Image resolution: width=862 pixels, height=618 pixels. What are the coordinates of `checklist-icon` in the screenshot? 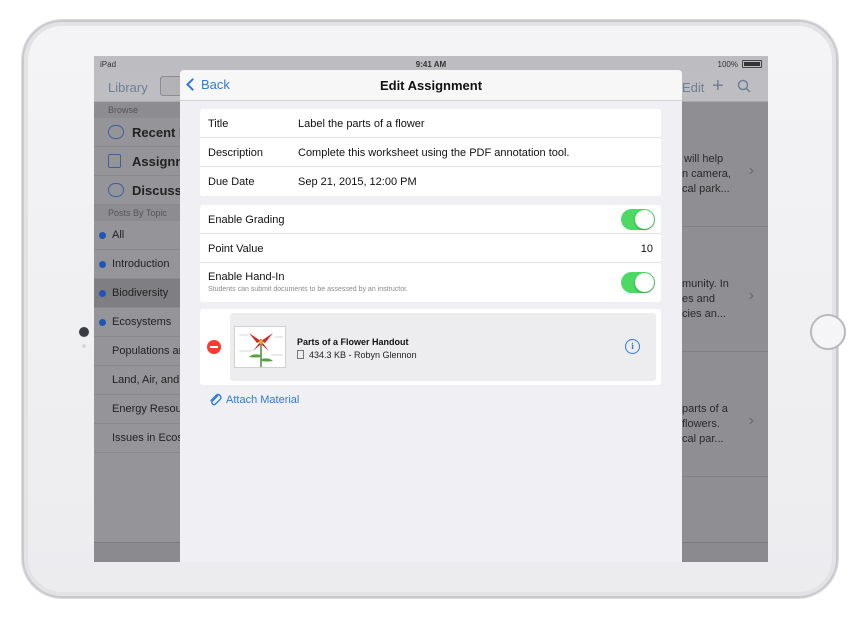 It's located at (114, 161).